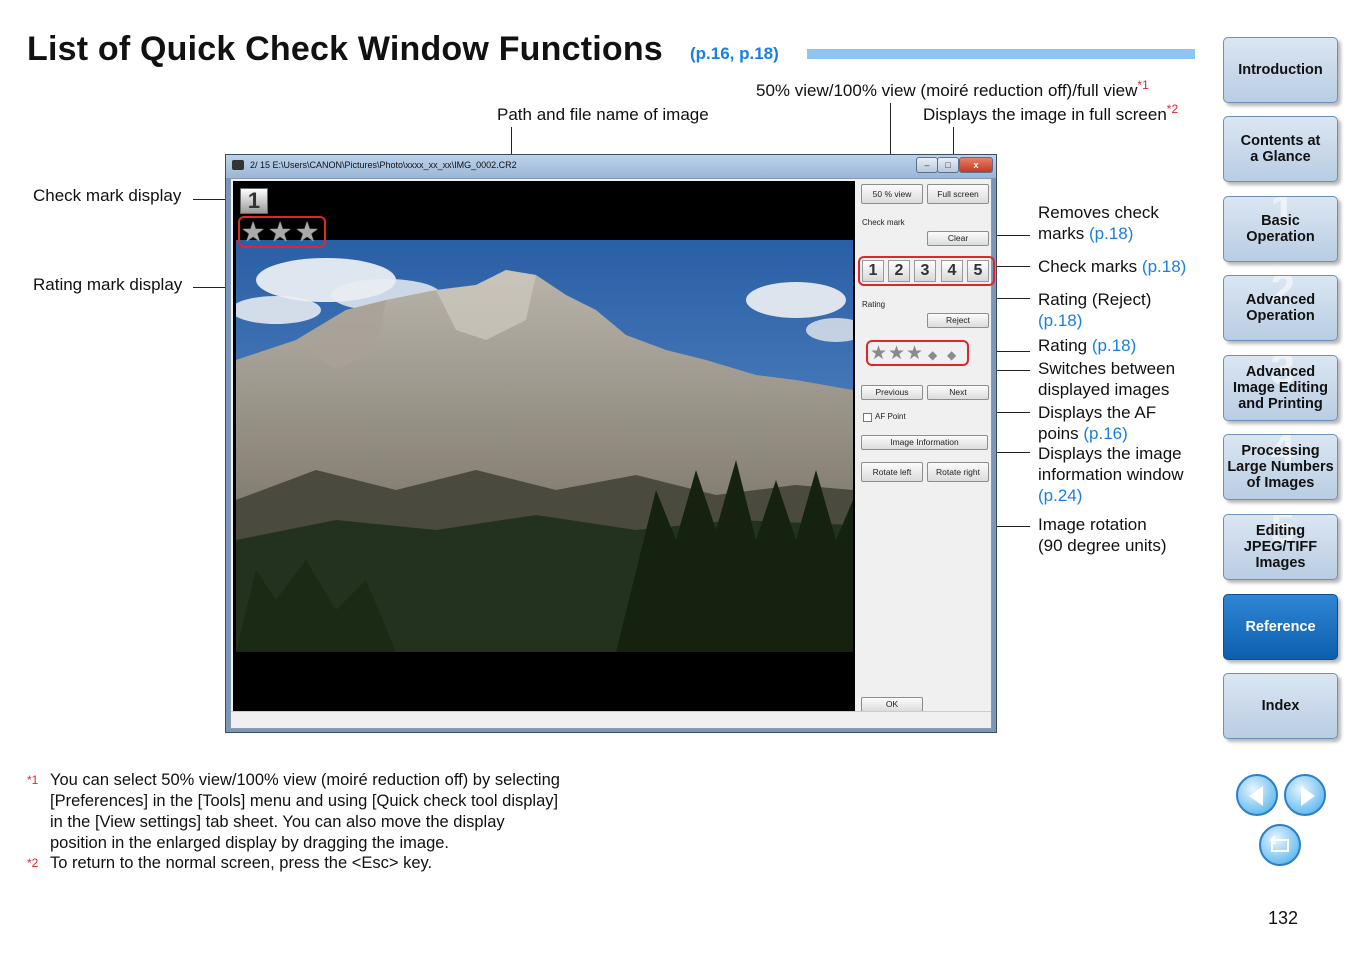  I want to click on callout-check-mark-display: Check mark display, so click(107, 195).